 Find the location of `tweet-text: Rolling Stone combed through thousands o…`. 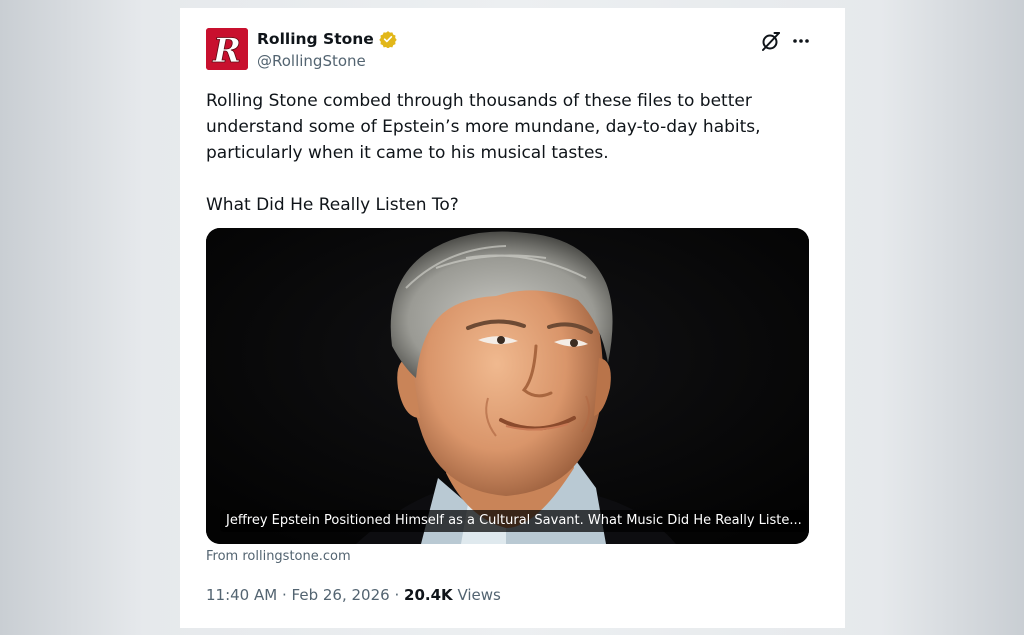

tweet-text: Rolling Stone combed through thousands o… is located at coordinates (511, 153).